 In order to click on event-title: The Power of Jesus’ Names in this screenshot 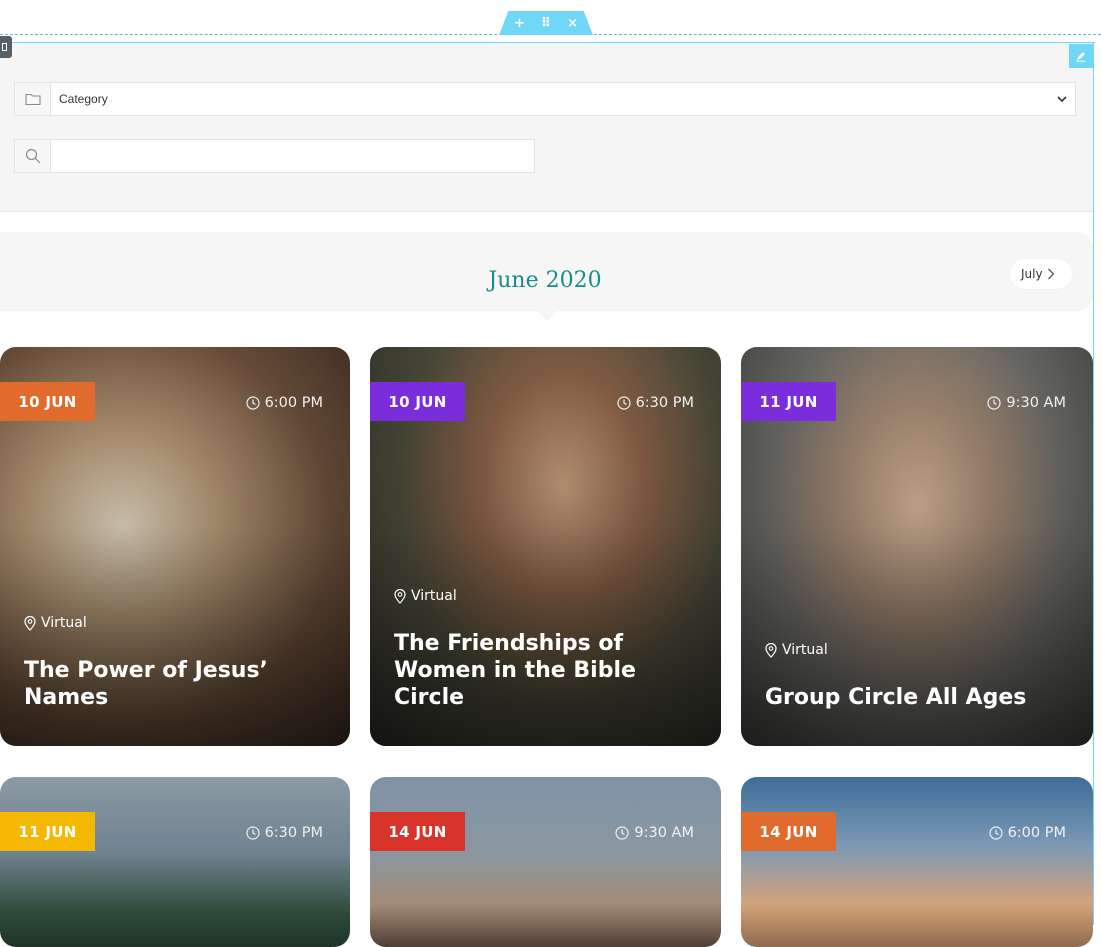, I will do `click(177, 684)`.